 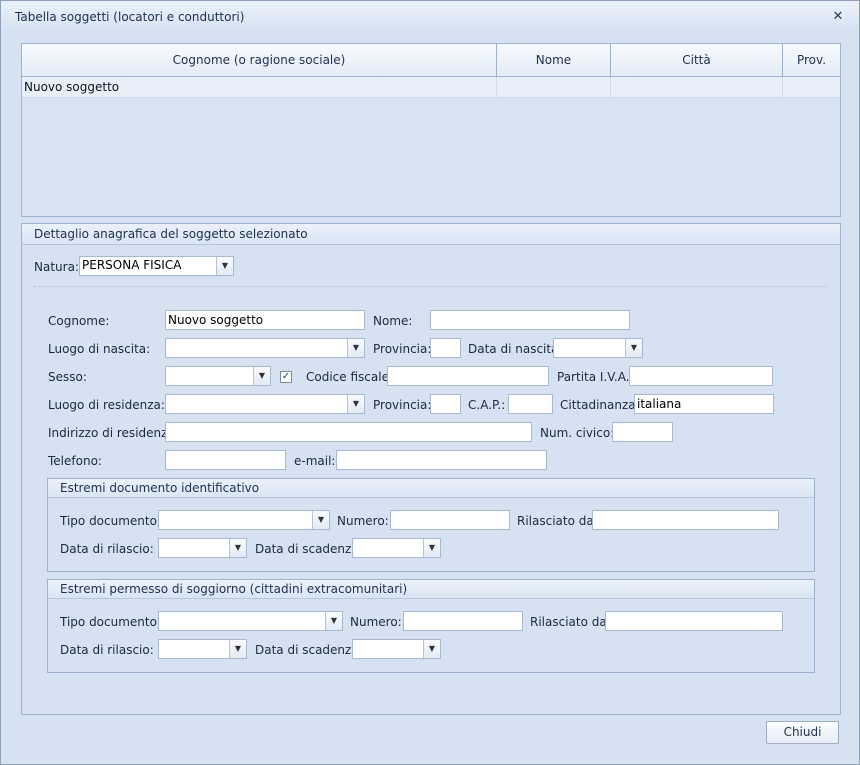 What do you see at coordinates (107, 549) in the screenshot?
I see `doc-data-rilascio-label: Data di rilascio:` at bounding box center [107, 549].